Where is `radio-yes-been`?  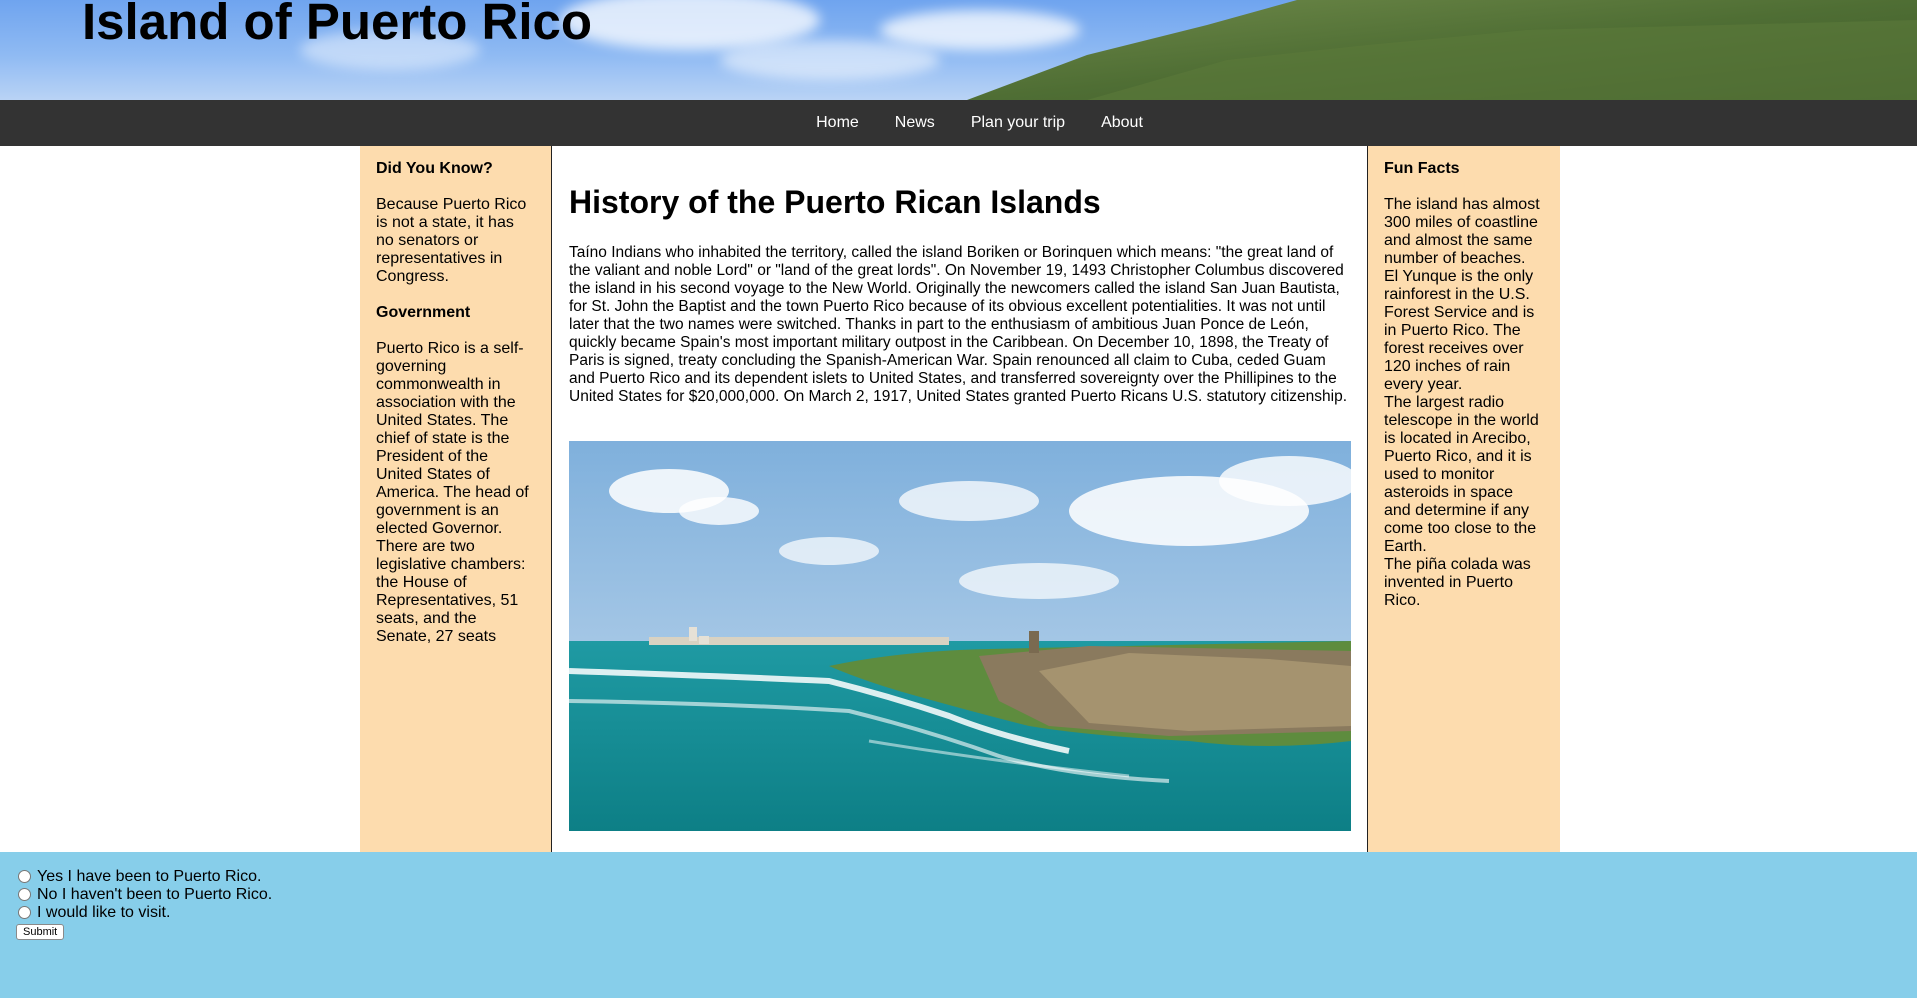 radio-yes-been is located at coordinates (24, 876).